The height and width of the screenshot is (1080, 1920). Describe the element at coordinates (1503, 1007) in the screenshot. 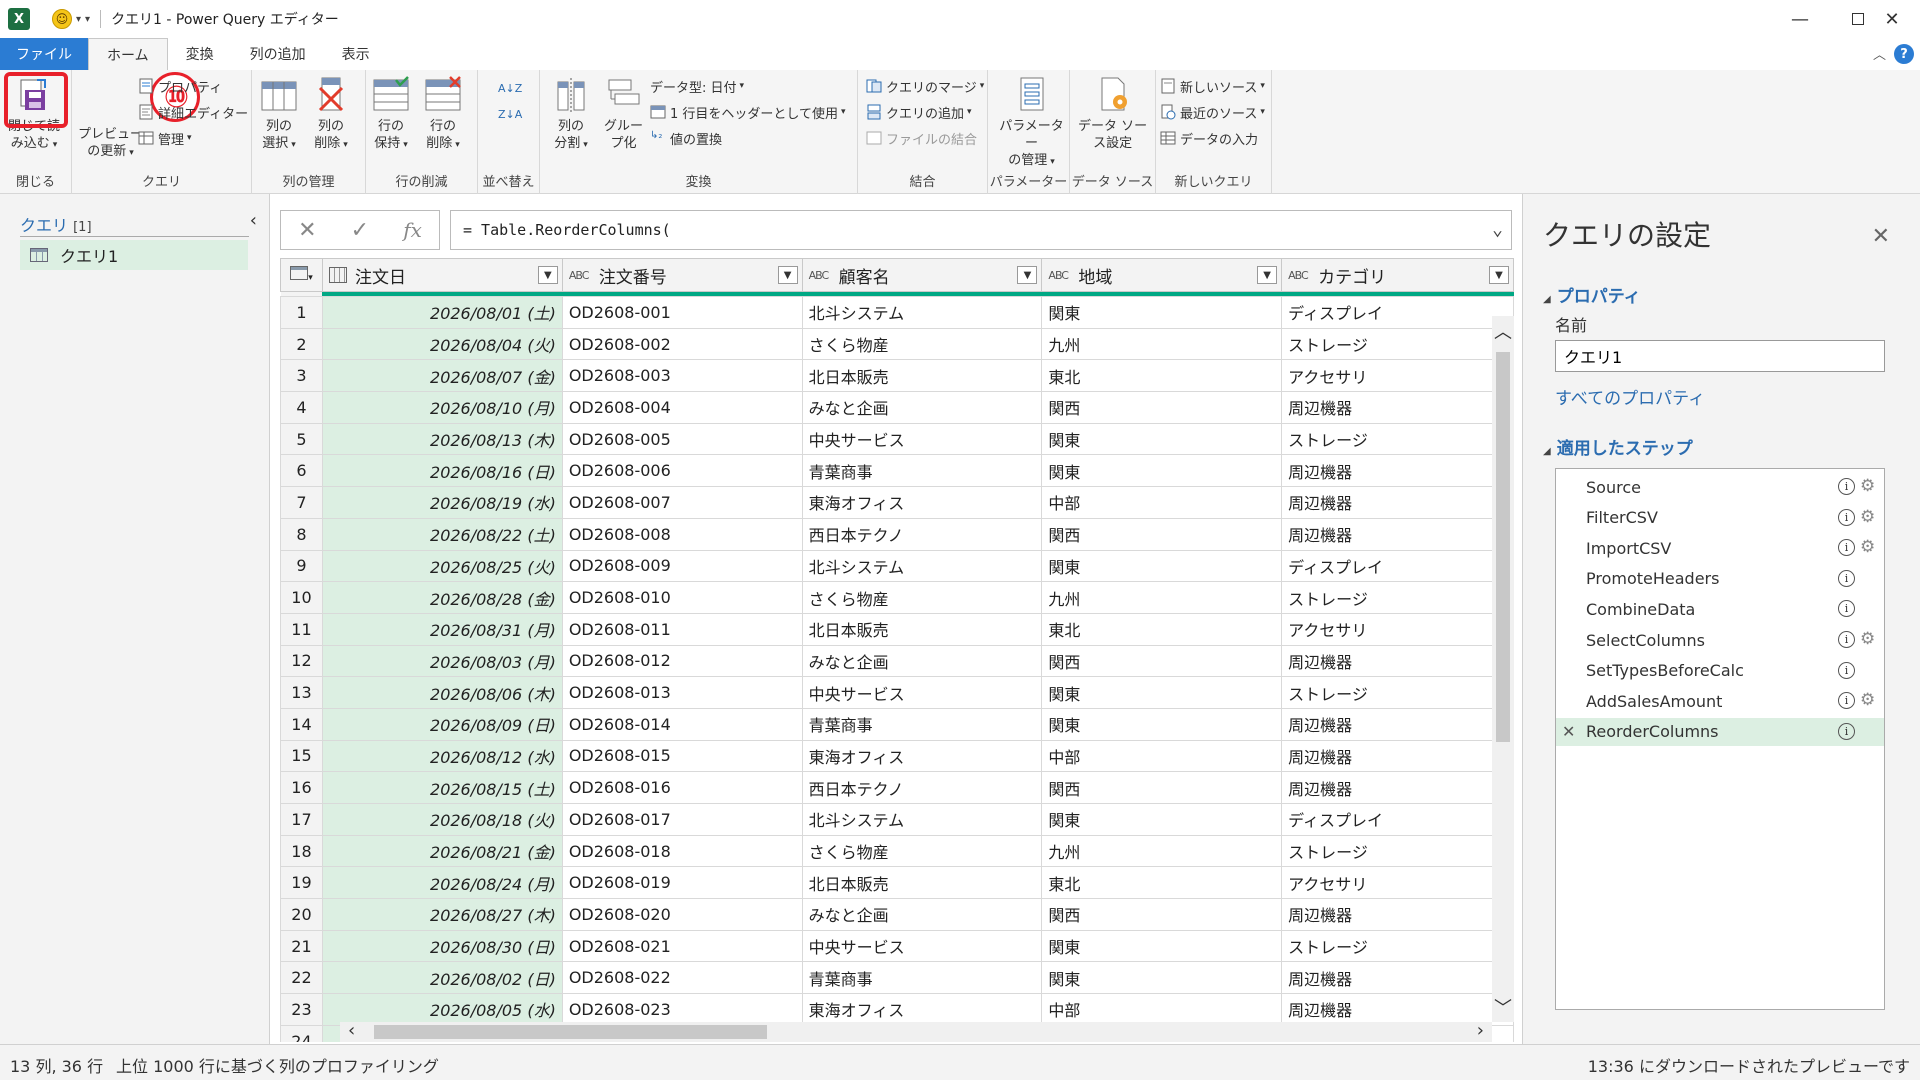

I see `scroll-down-icon: ﹀` at that location.